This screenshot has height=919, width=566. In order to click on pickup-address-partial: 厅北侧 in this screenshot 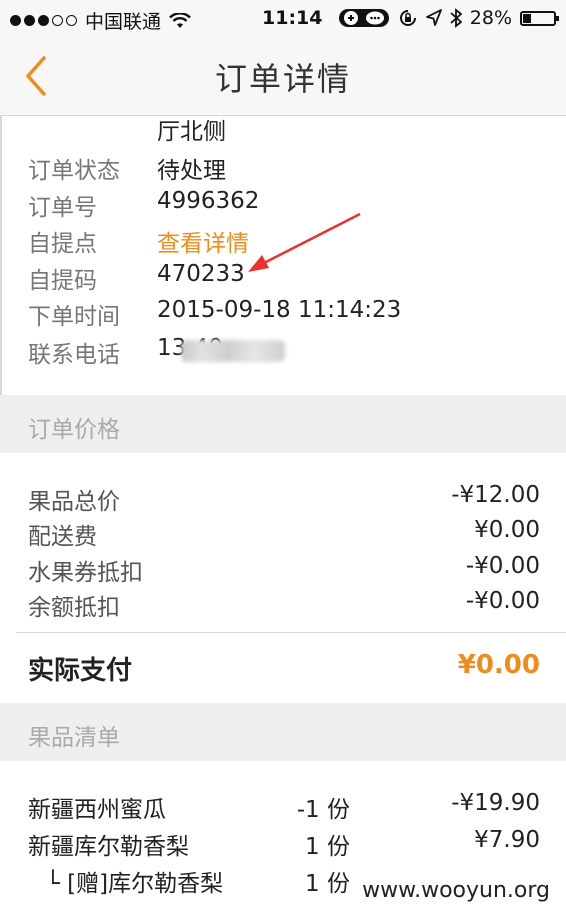, I will do `click(191, 132)`.